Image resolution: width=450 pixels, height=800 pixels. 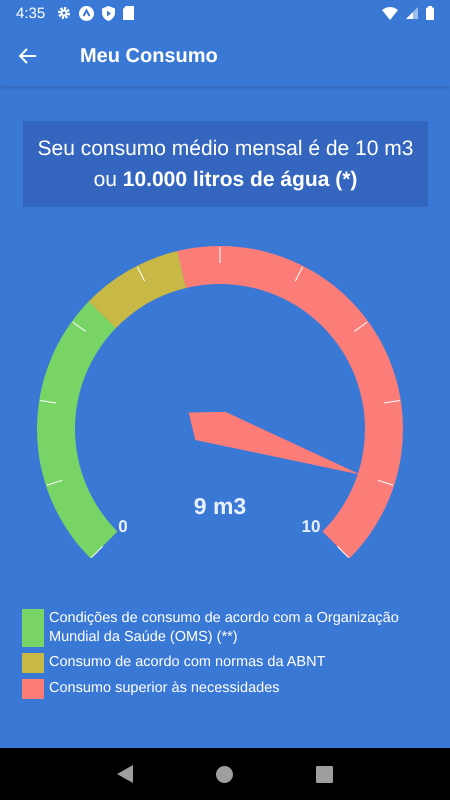 I want to click on signal-icon, so click(x=412, y=13).